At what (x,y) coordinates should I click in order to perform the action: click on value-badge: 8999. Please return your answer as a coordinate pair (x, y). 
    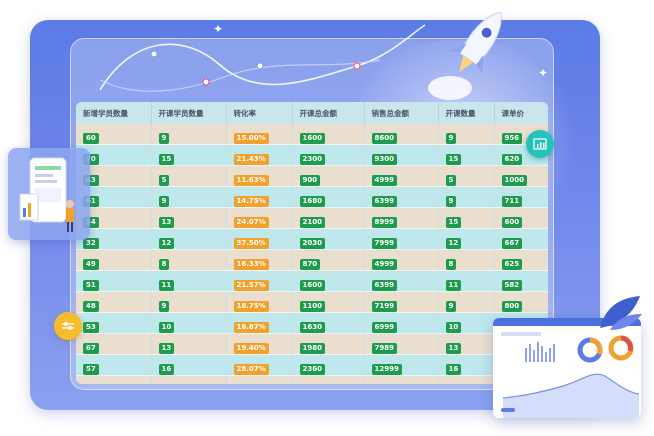
    Looking at the image, I should click on (384, 222).